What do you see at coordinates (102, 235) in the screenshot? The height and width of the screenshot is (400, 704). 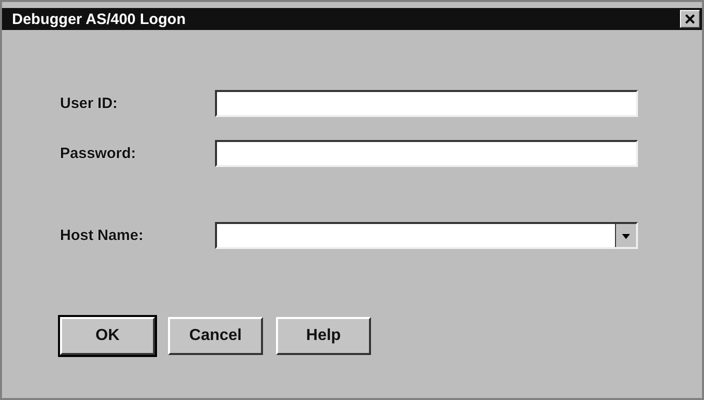 I see `field-label: Host Name:` at bounding box center [102, 235].